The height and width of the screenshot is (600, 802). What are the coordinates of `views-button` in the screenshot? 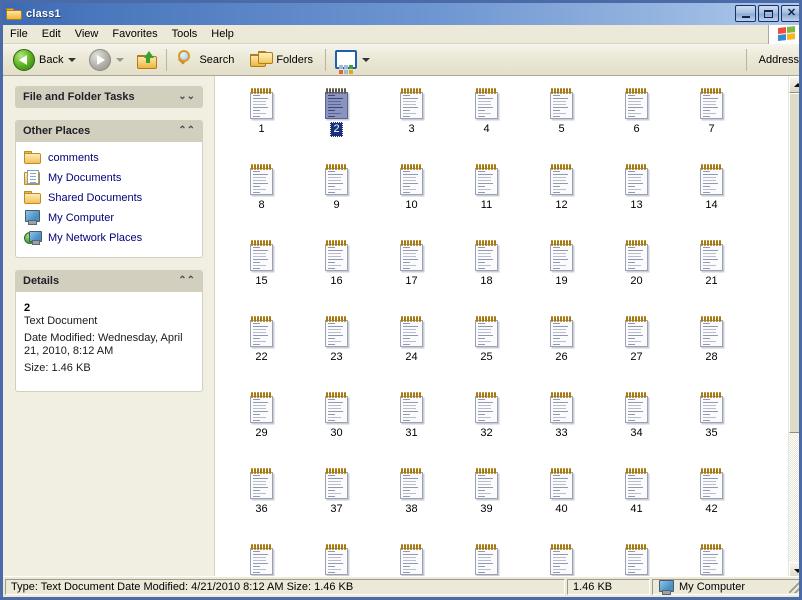 It's located at (355, 61).